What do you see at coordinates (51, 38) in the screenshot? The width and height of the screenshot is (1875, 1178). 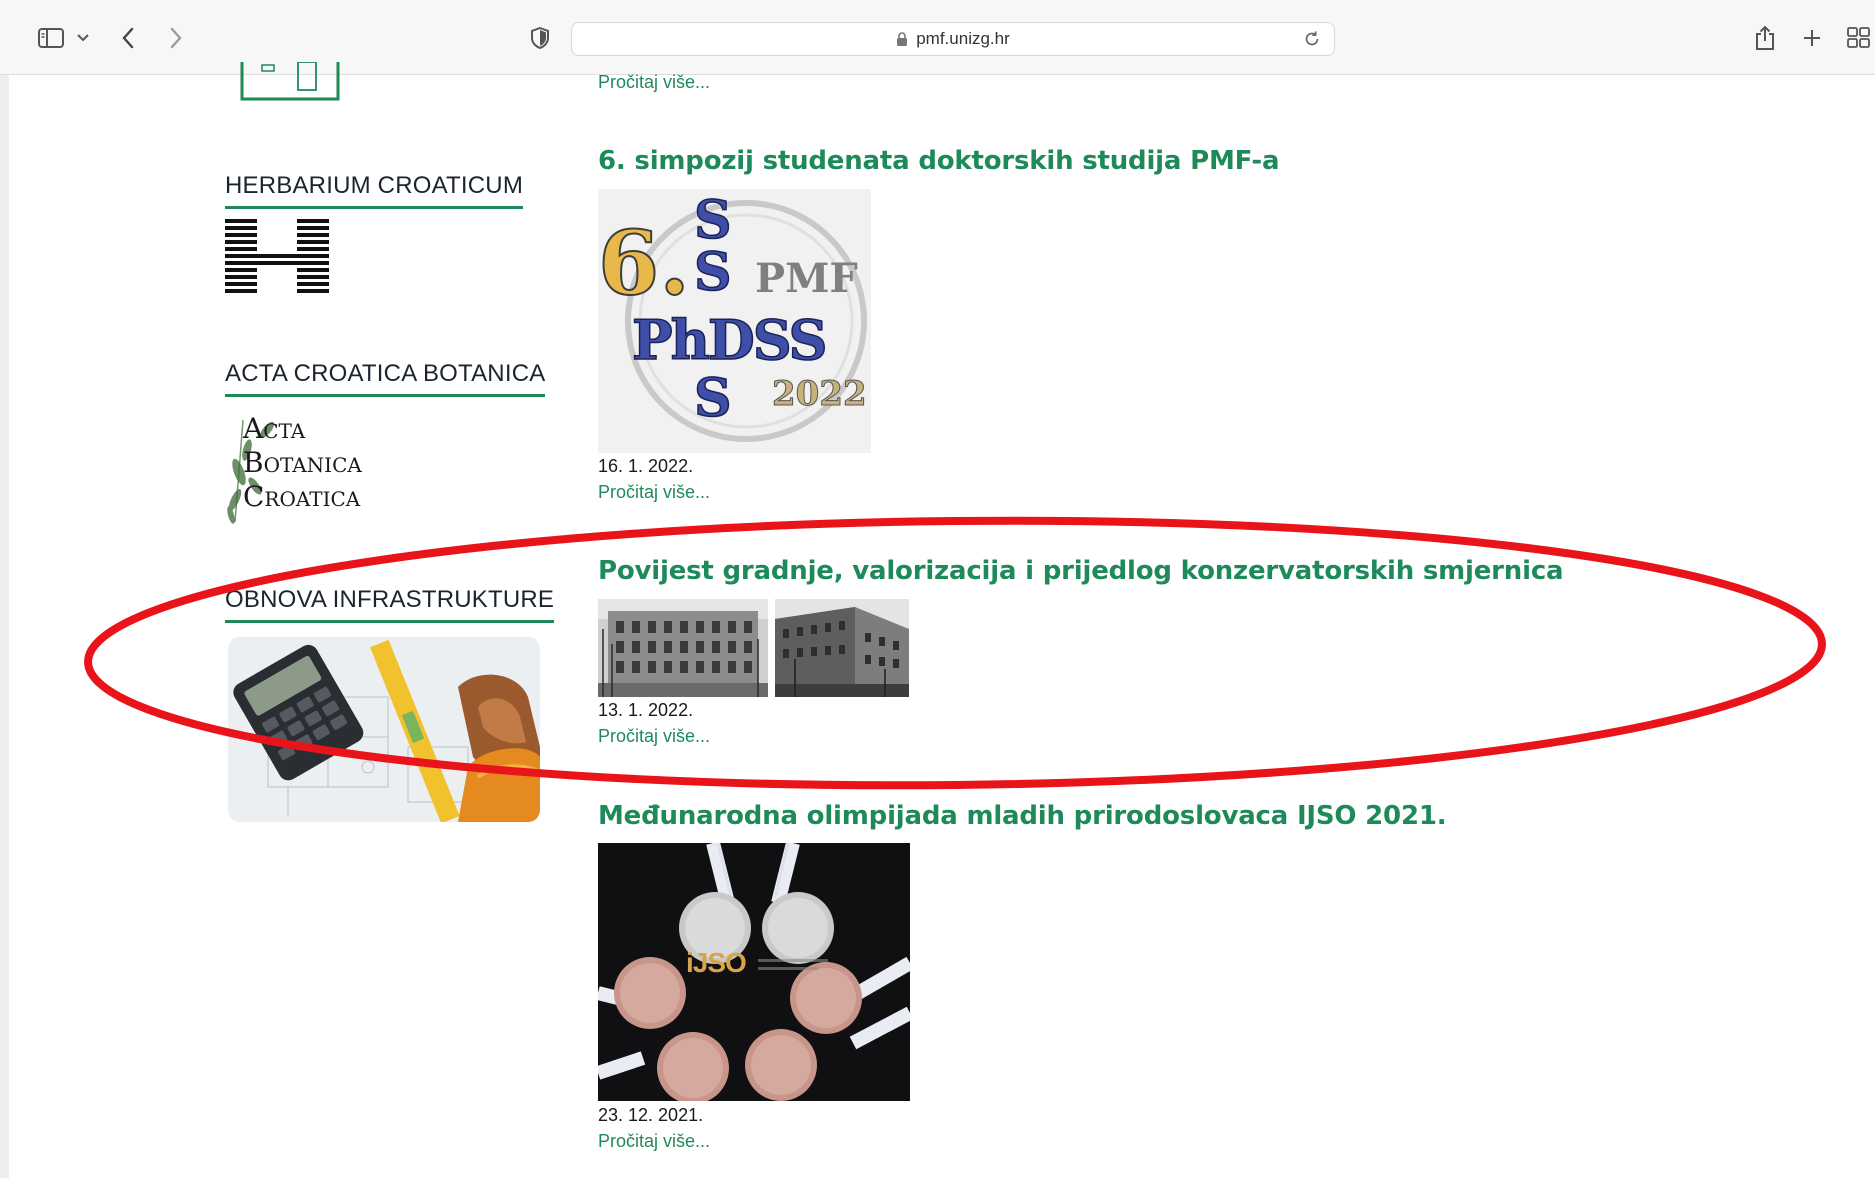 I see `sidebar-icon` at bounding box center [51, 38].